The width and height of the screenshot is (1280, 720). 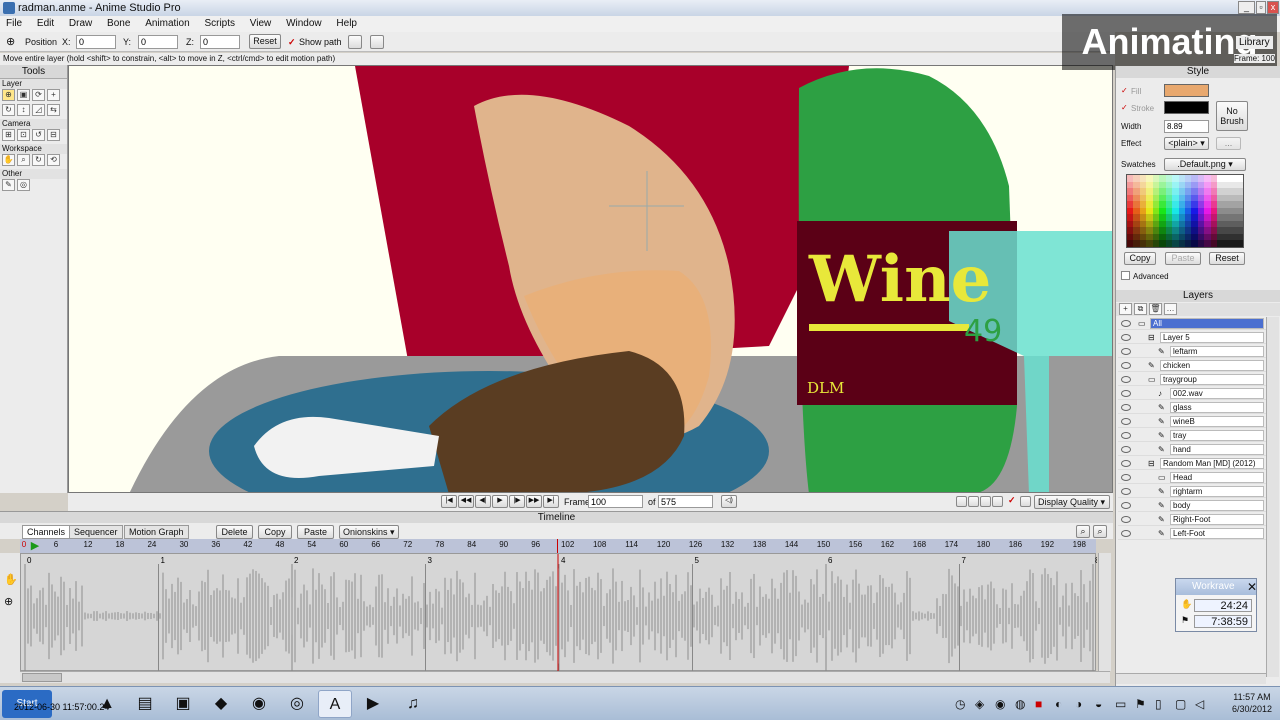 I want to click on next-key-icon: ▶▶, so click(x=534, y=501).